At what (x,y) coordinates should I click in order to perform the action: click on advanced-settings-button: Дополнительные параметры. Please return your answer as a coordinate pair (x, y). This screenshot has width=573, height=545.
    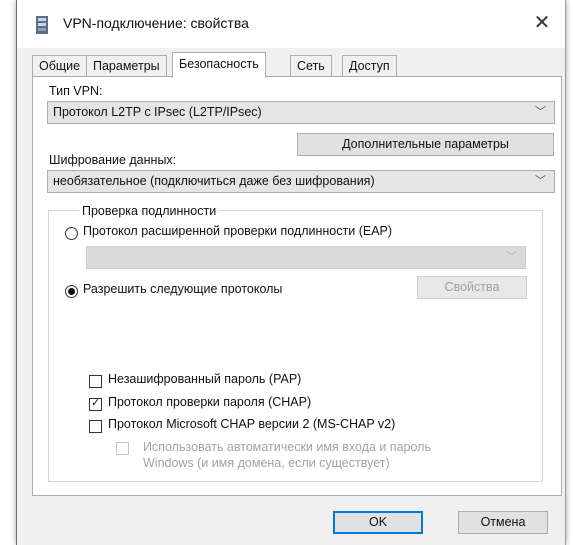
    Looking at the image, I should click on (425, 144).